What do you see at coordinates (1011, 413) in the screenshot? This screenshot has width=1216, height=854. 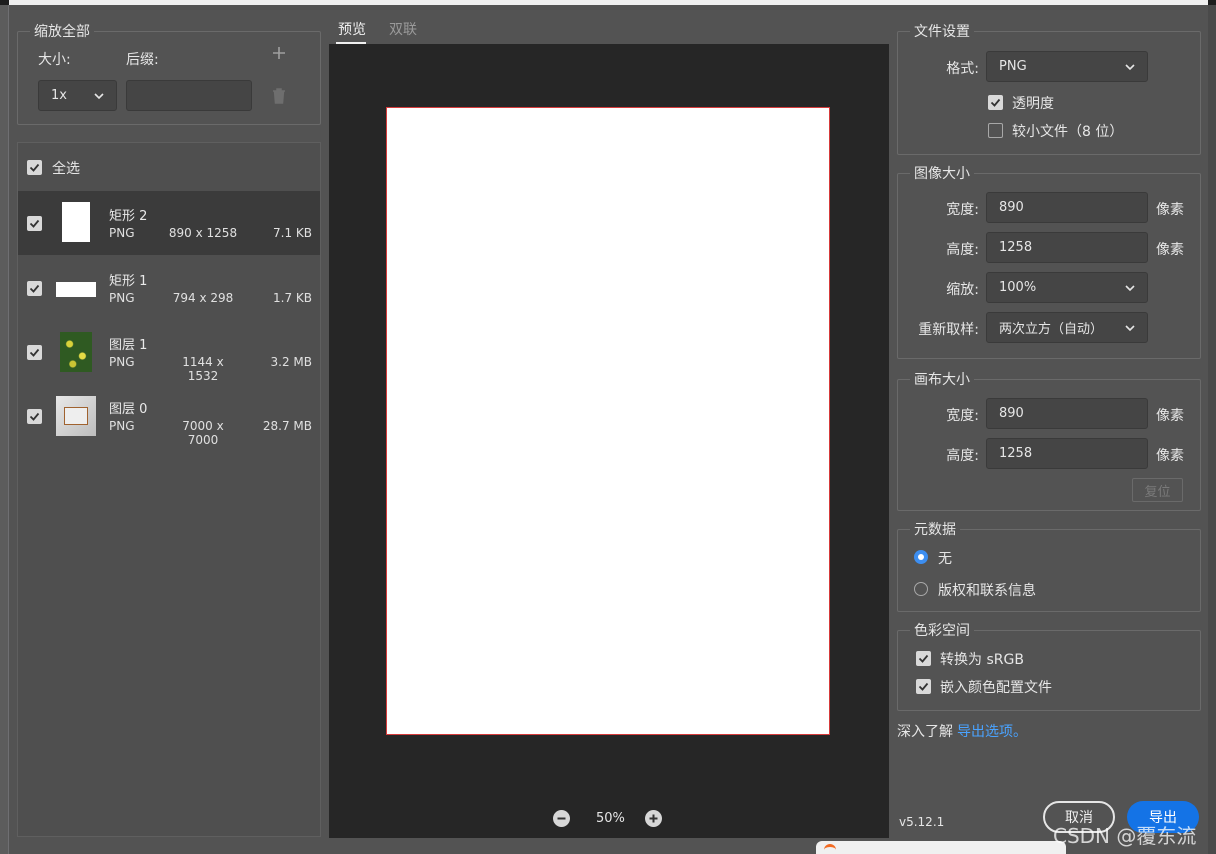 I see `canvas-width-value: 890` at bounding box center [1011, 413].